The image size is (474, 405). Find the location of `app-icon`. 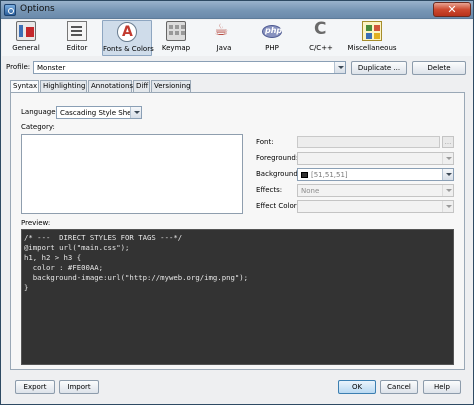

app-icon is located at coordinates (10, 10).